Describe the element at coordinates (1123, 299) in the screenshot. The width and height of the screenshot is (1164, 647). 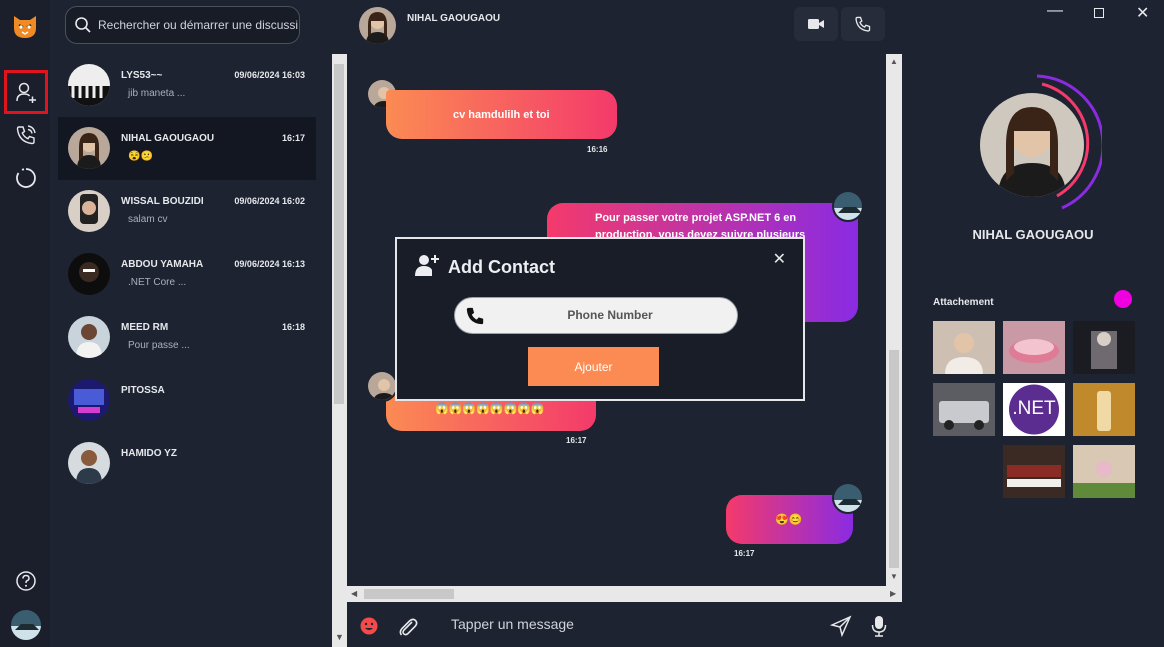
I see `status-dot` at that location.